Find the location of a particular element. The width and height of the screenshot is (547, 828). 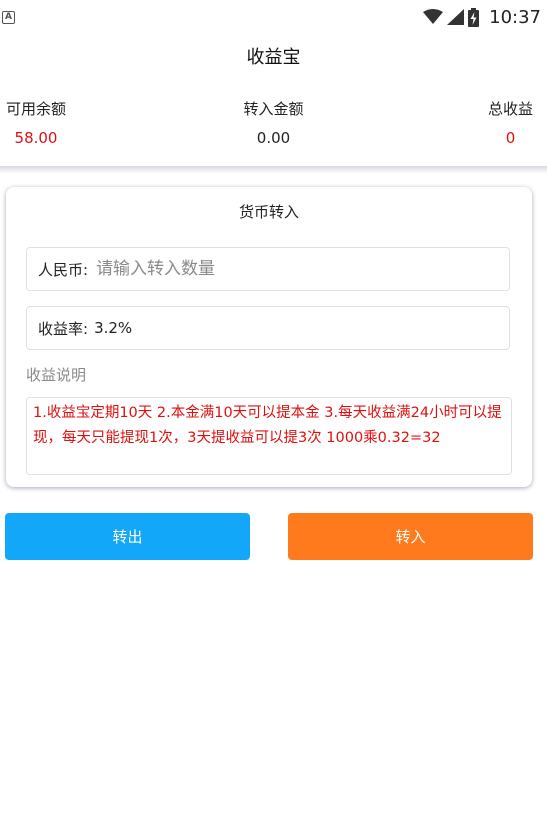

status-icons: 10:37 is located at coordinates (482, 17).